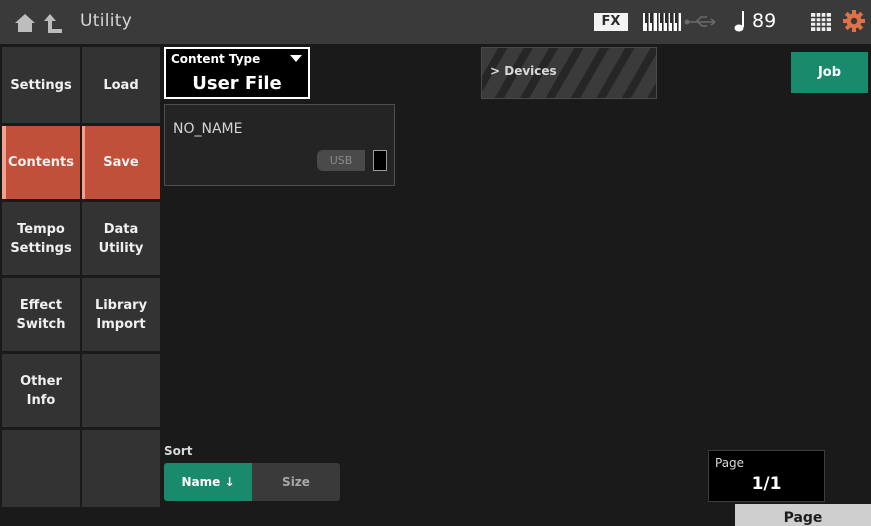 This screenshot has height=526, width=871. What do you see at coordinates (803, 515) in the screenshot?
I see `page-button: Page` at bounding box center [803, 515].